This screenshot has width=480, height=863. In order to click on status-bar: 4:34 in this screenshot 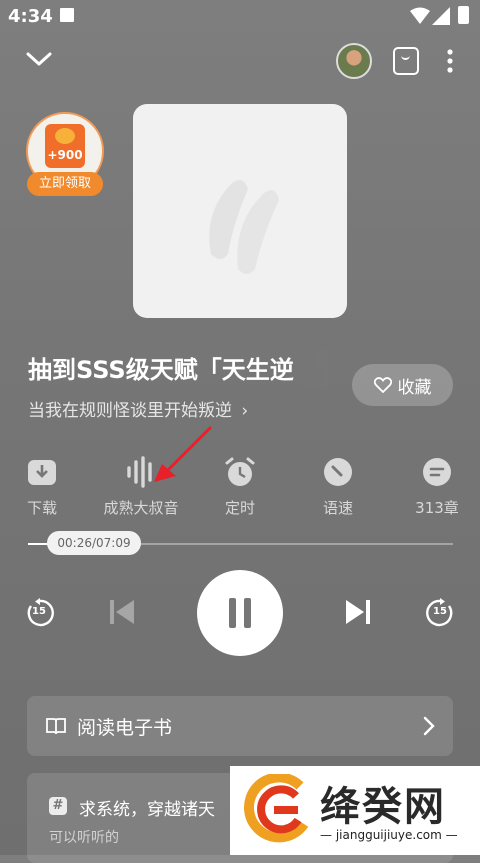, I will do `click(240, 17)`.